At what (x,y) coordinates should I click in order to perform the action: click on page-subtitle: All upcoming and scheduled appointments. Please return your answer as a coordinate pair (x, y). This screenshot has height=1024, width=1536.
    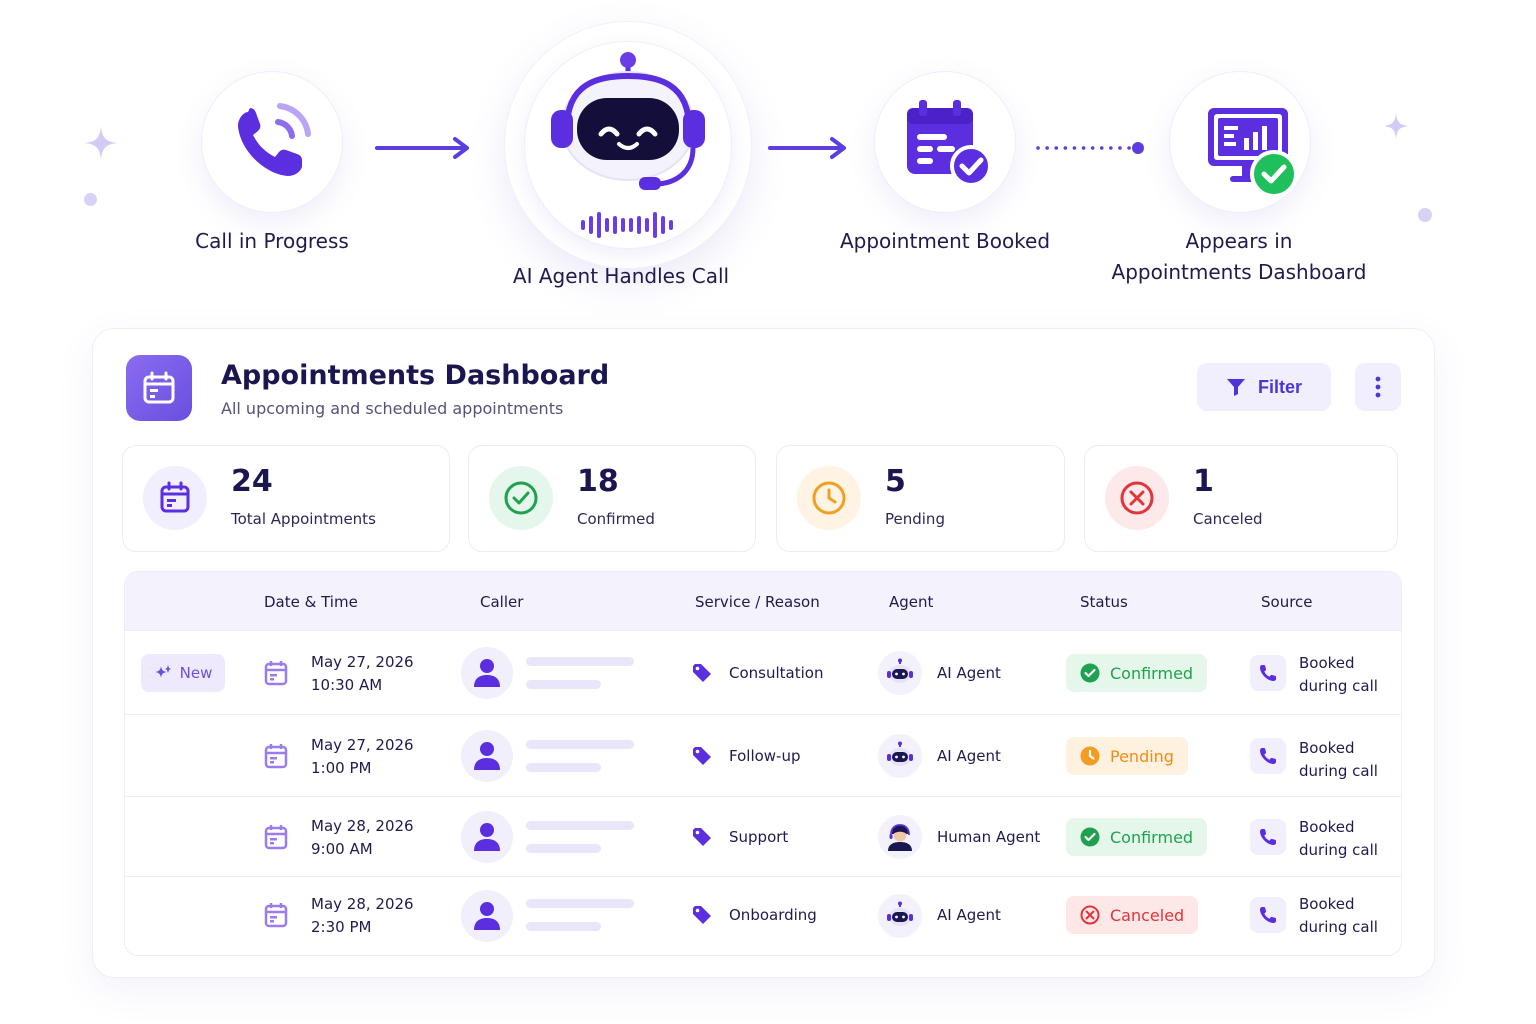
    Looking at the image, I should click on (392, 408).